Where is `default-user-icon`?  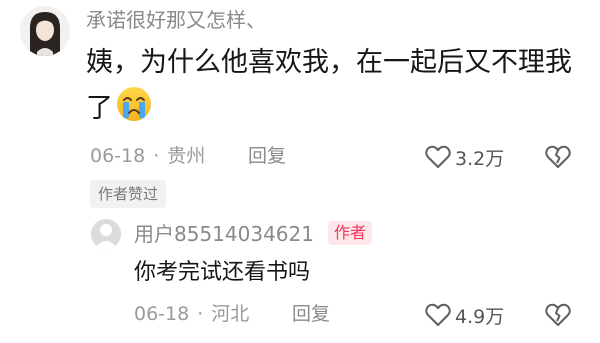
default-user-icon is located at coordinates (106, 234).